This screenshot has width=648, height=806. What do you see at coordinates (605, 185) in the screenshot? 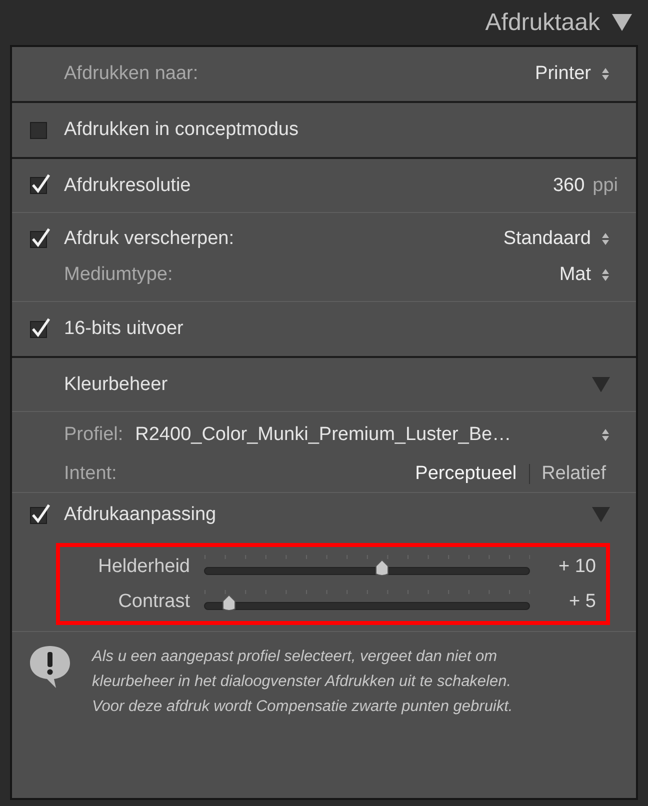
I see `unit-label: ppi` at bounding box center [605, 185].